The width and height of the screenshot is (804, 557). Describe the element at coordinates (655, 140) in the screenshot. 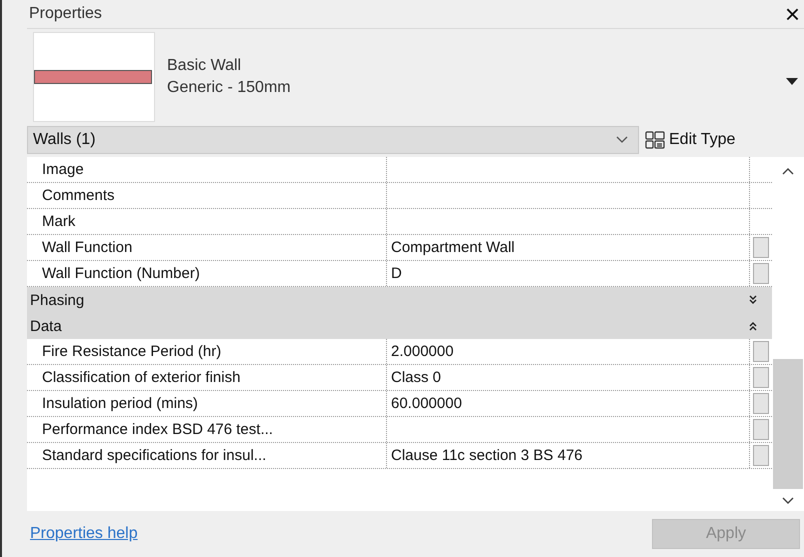

I see `edit-type-icon` at that location.